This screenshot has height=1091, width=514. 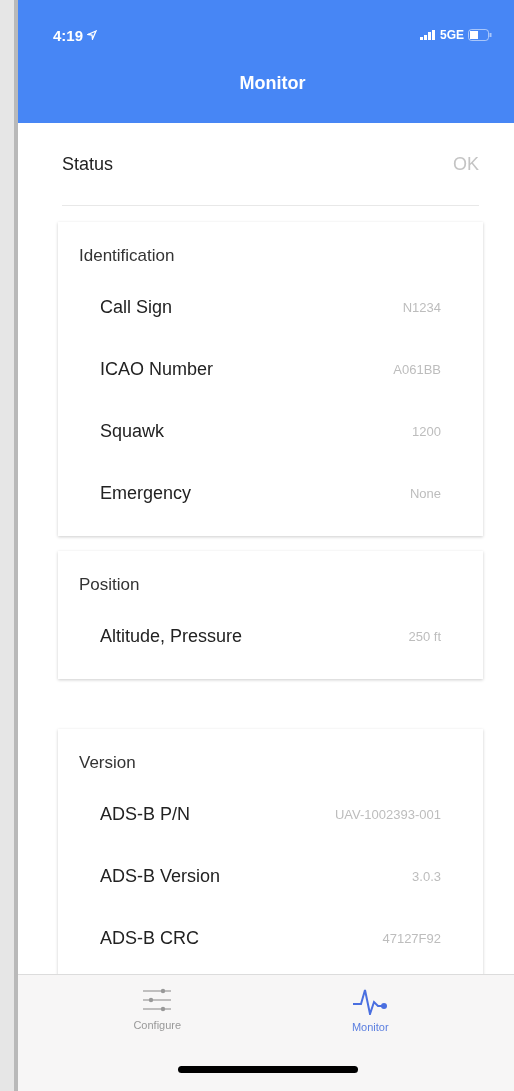 I want to click on clock: 4:19, so click(x=68, y=35).